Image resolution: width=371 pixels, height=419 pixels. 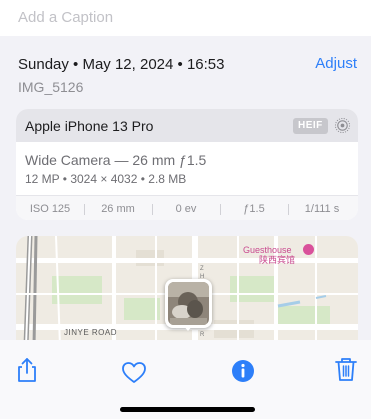 I want to click on poi-label: Guesthouse, so click(x=267, y=250).